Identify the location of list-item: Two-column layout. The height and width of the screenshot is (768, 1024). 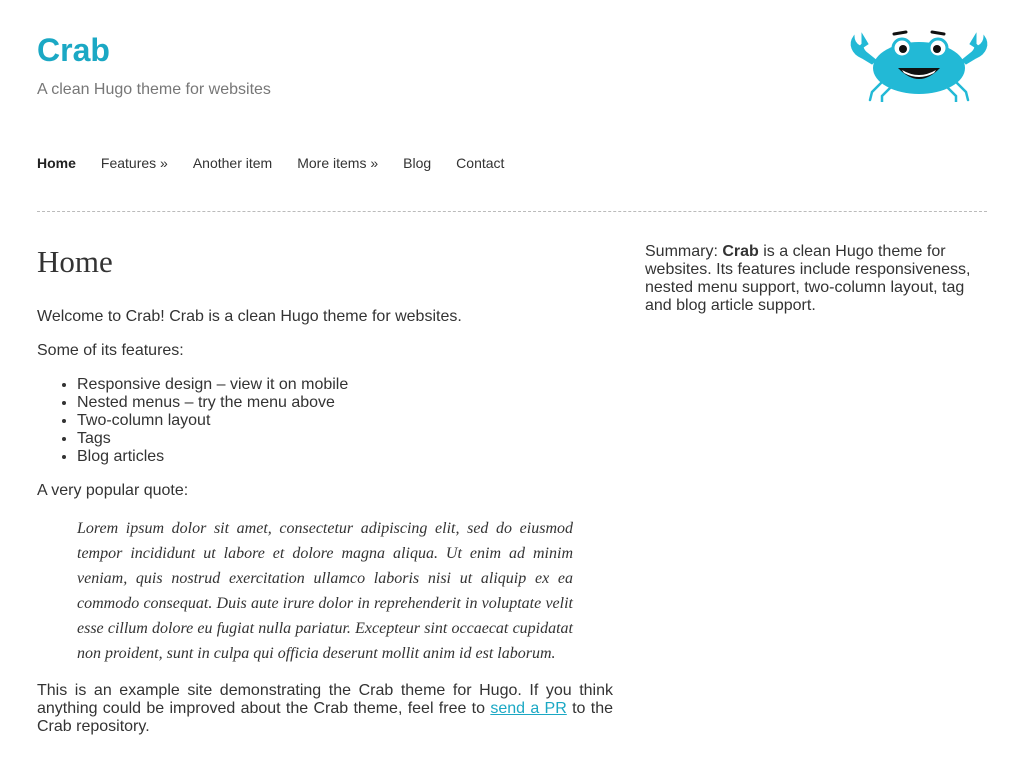
(345, 421).